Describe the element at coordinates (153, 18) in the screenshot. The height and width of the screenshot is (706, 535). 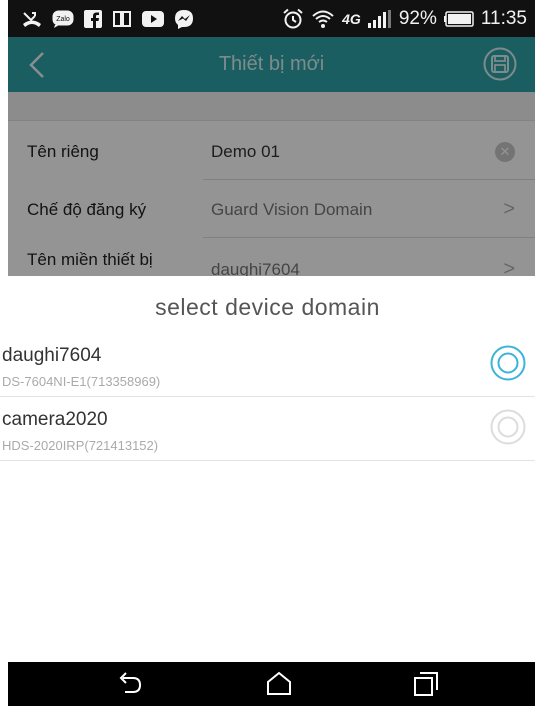
I see `youtube-icon` at that location.